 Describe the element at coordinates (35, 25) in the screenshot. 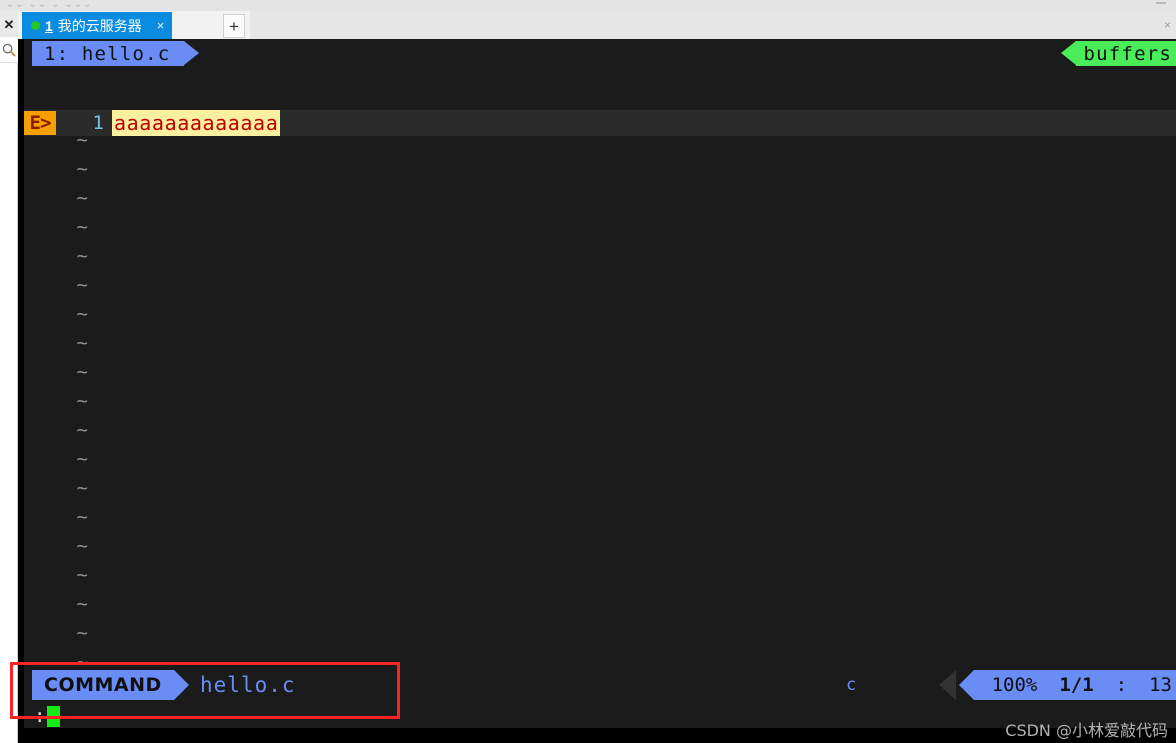

I see `tab-status-dot-icon` at that location.